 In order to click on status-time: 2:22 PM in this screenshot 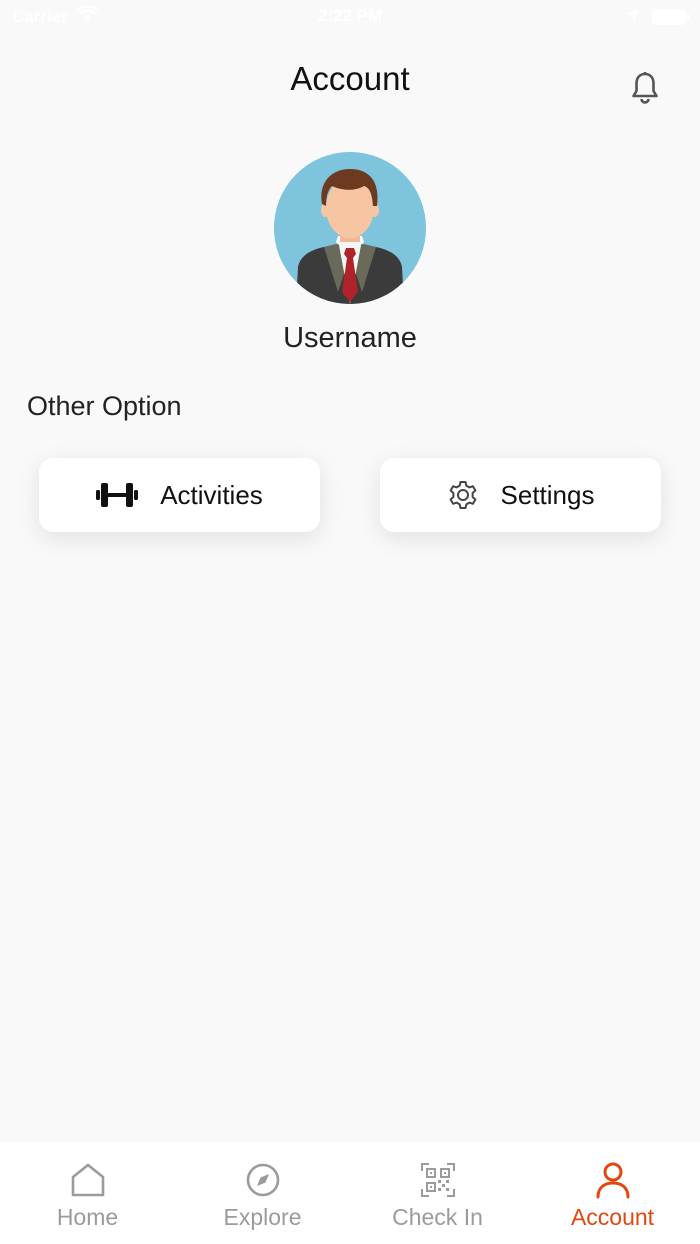, I will do `click(350, 15)`.